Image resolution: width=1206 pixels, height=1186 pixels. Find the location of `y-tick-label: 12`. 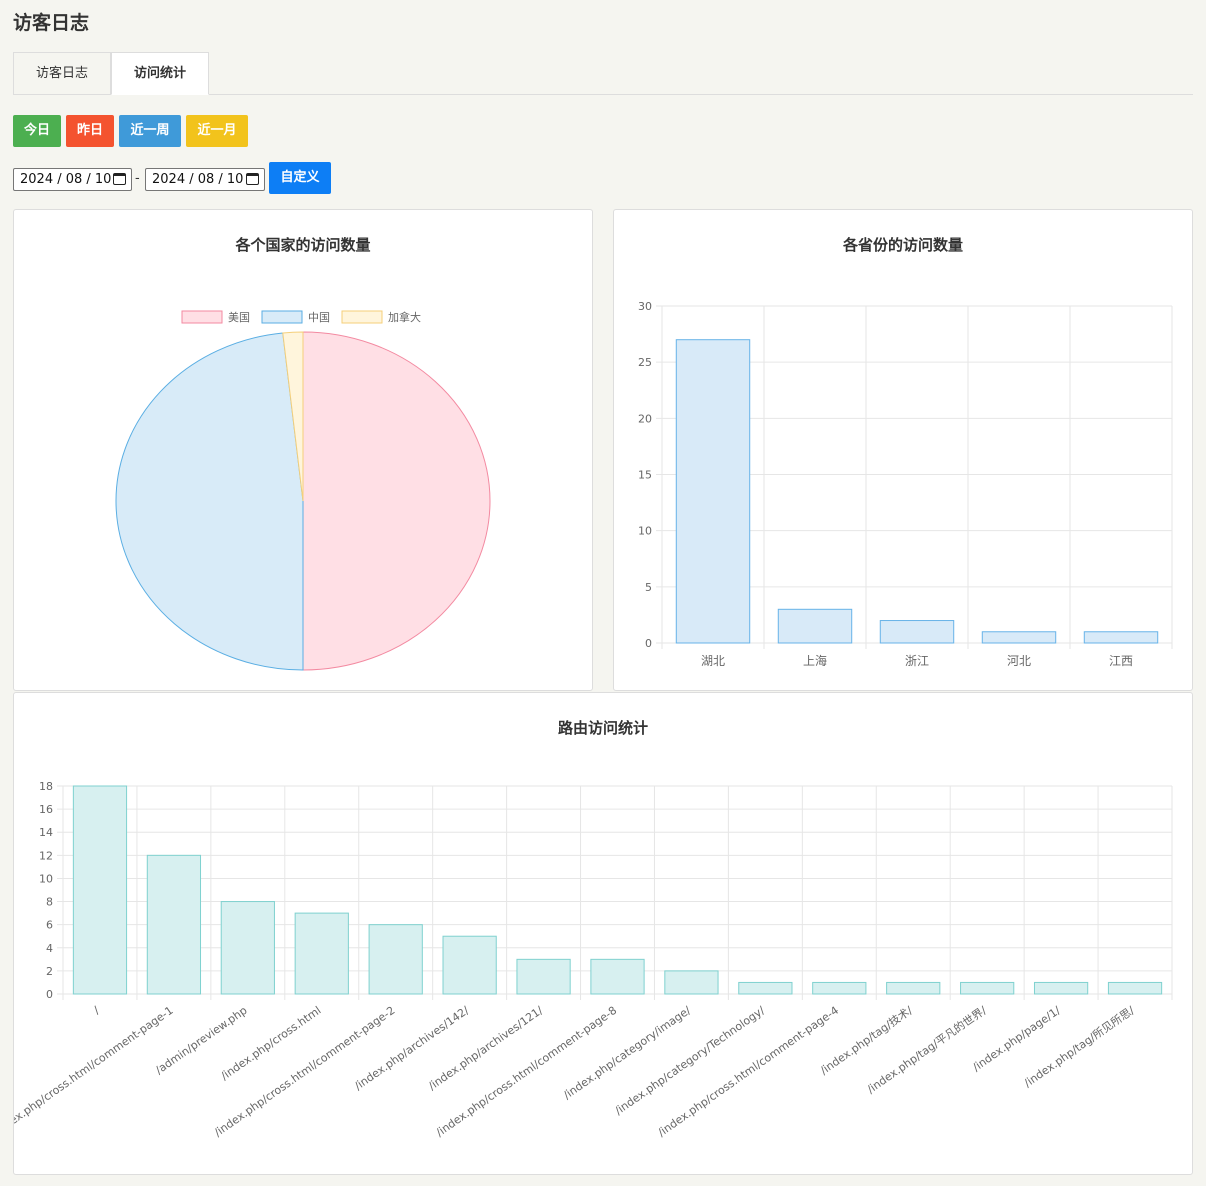

y-tick-label: 12 is located at coordinates (46, 855).